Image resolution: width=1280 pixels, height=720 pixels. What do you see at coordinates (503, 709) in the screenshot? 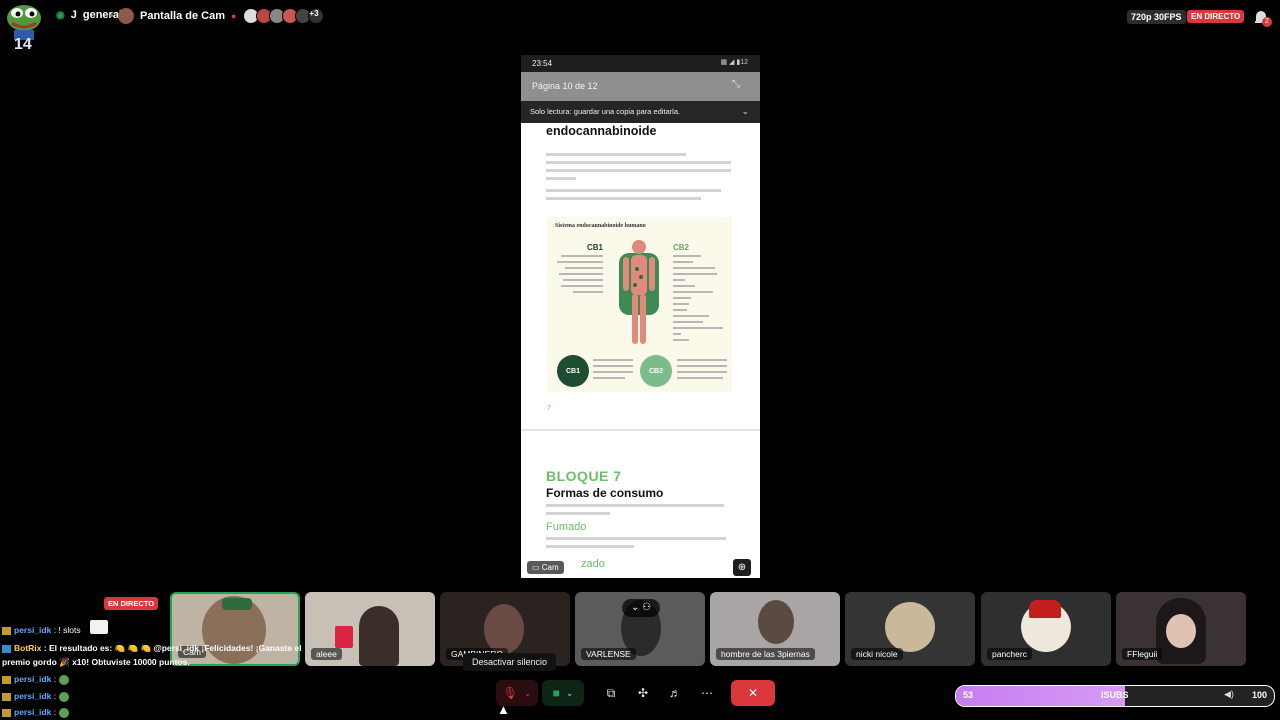
I see `mouse-cursor: ▲` at bounding box center [503, 709].